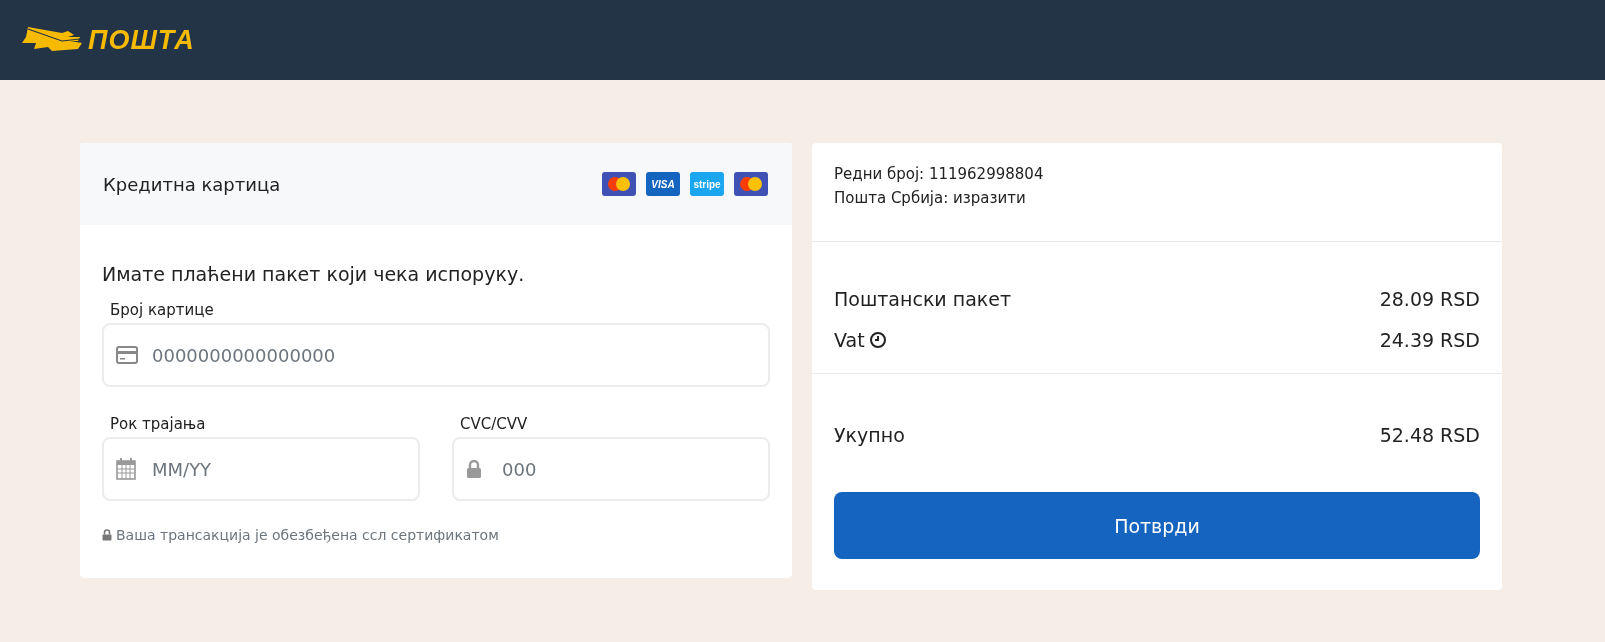 This screenshot has height=642, width=1605. What do you see at coordinates (192, 184) in the screenshot?
I see `card-title: Кредитна картица` at bounding box center [192, 184].